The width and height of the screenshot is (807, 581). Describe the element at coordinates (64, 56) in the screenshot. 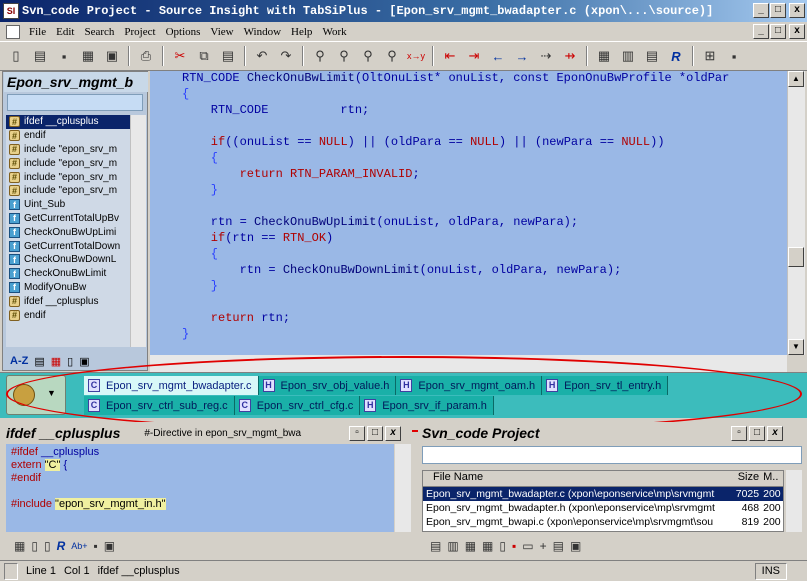

I see `save-icon: ▪` at that location.